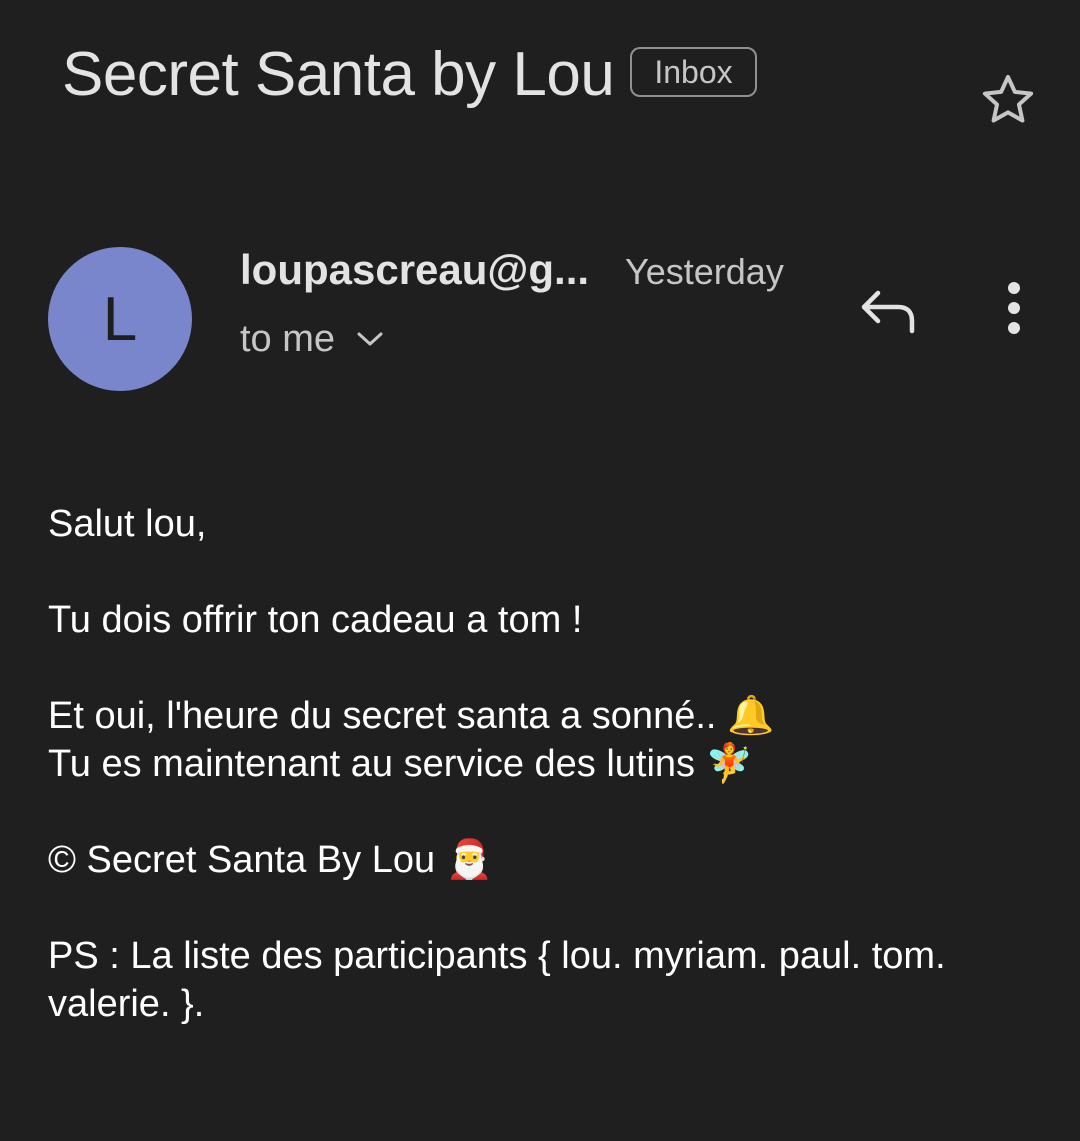 Image resolution: width=1080 pixels, height=1141 pixels. I want to click on recipient-details-toggle: to me, so click(312, 339).